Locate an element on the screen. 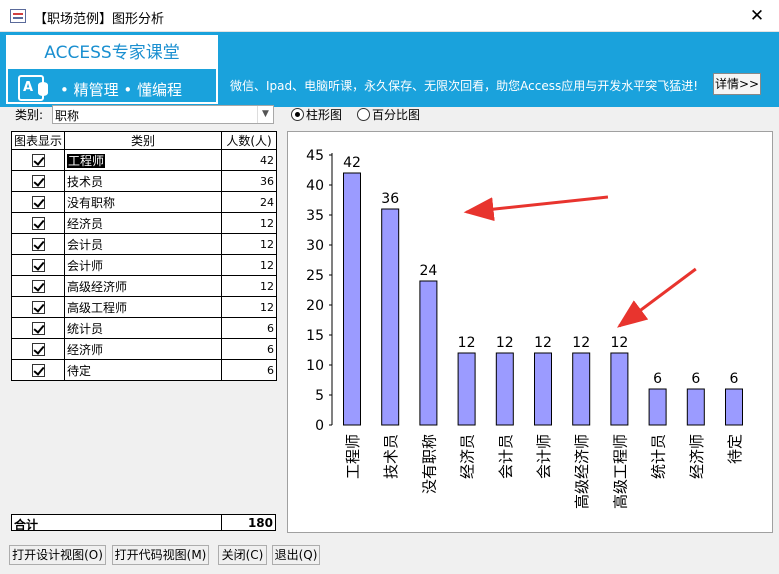 This screenshot has width=779, height=574. table-row: 高级经济师 12 is located at coordinates (144, 286).